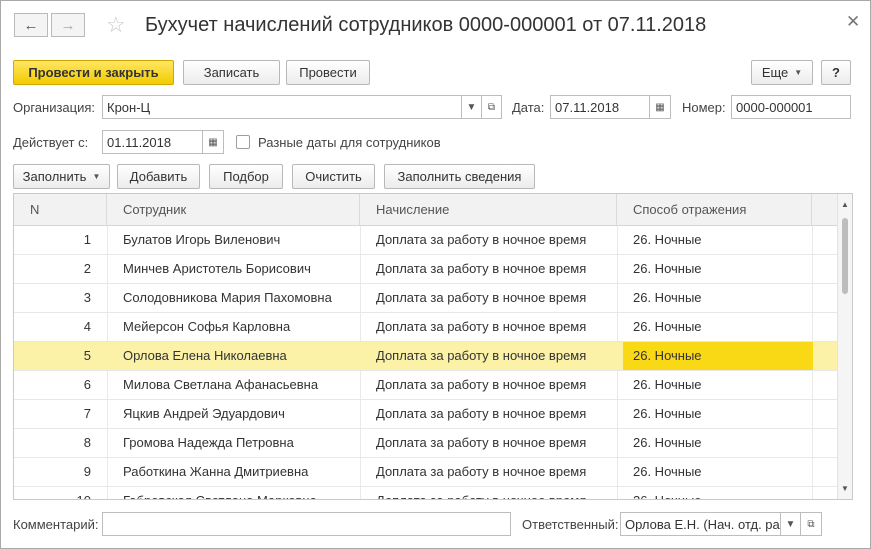  Describe the element at coordinates (700, 524) in the screenshot. I see `responsible-field: Орлова Е.Н. (Нач. отд. ра` at that location.